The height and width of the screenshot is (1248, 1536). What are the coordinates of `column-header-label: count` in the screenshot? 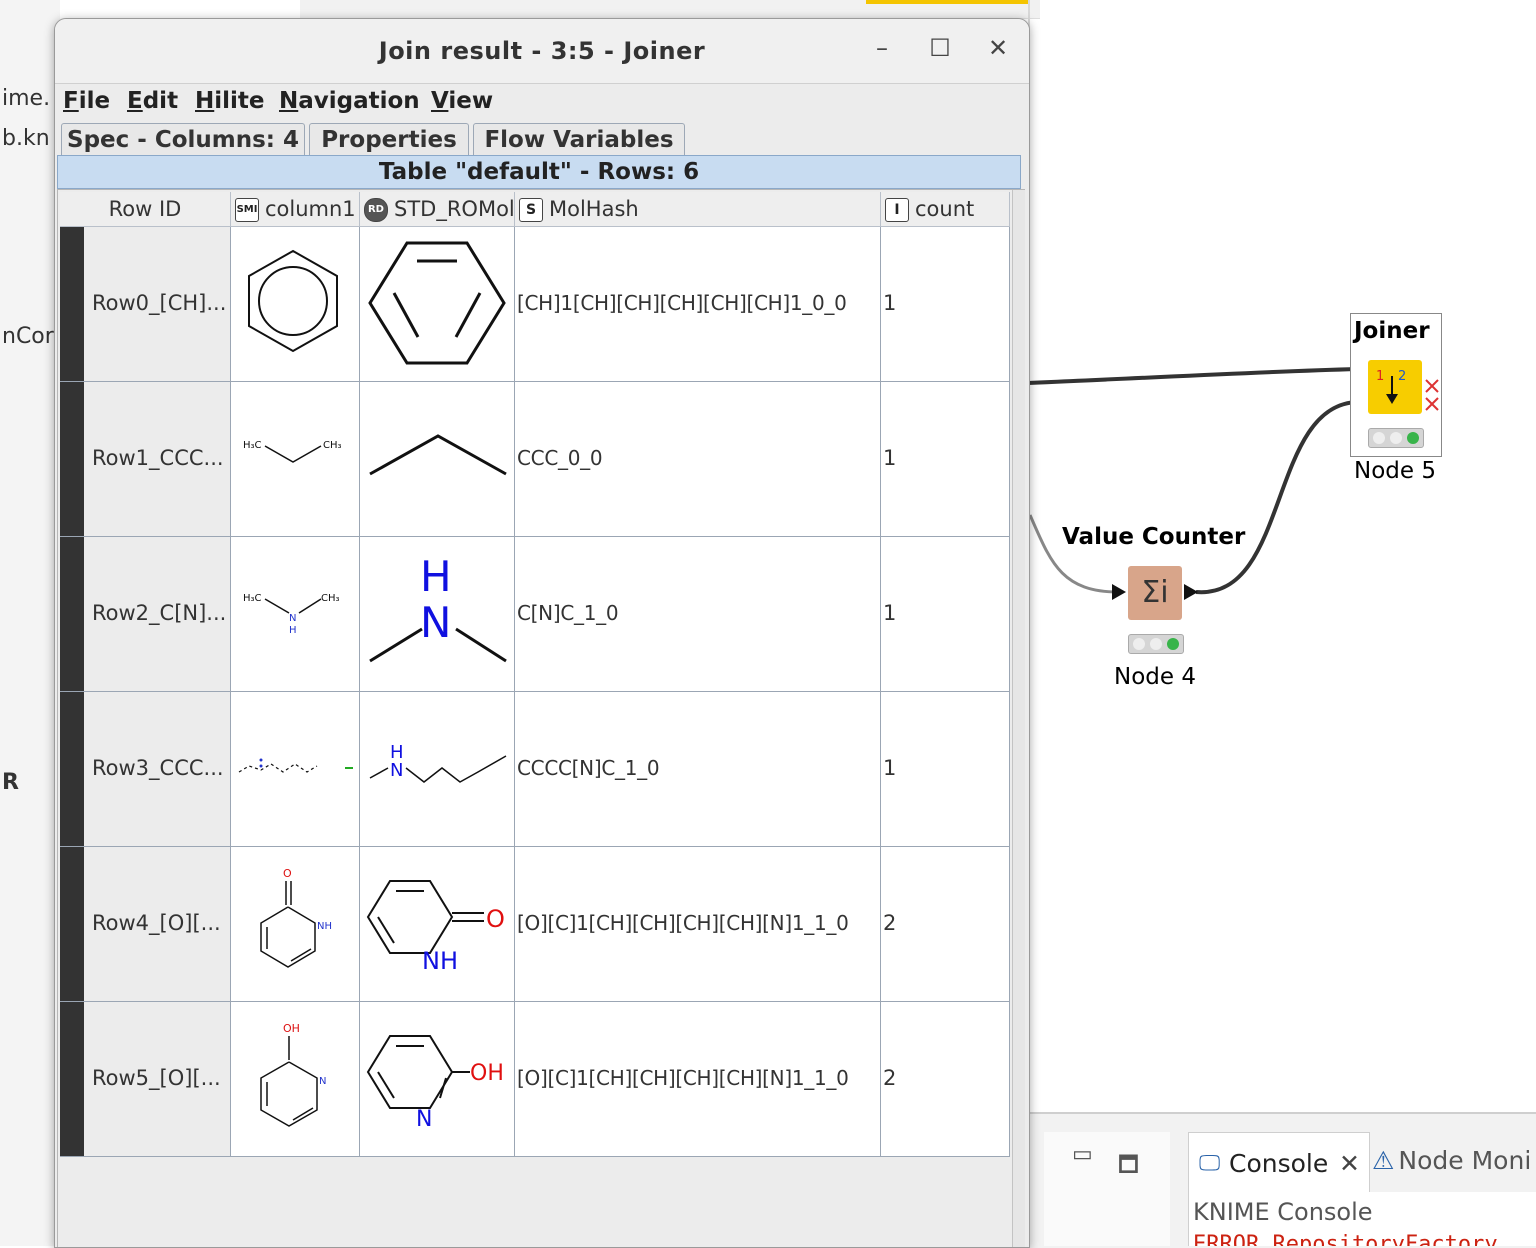 It's located at (945, 209).